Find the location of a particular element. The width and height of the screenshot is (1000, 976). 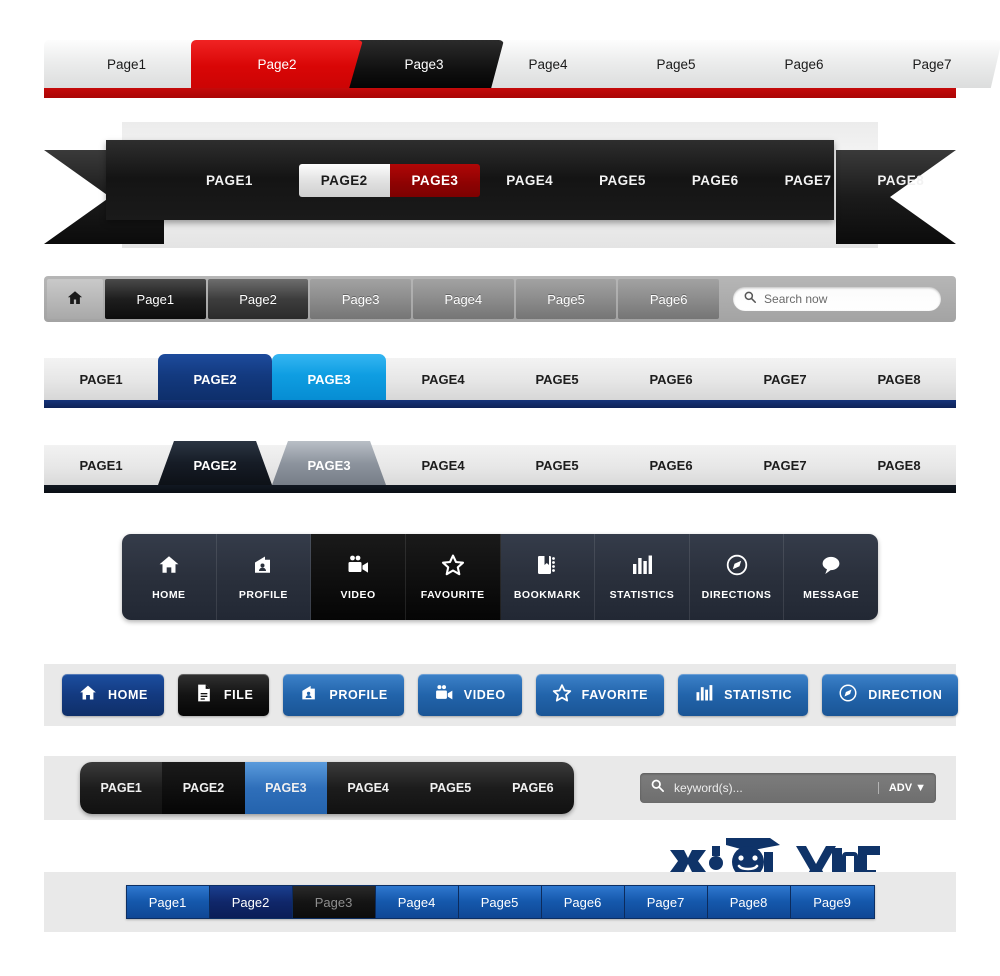

toolbar-button-video: VIDEO is located at coordinates (358, 577).